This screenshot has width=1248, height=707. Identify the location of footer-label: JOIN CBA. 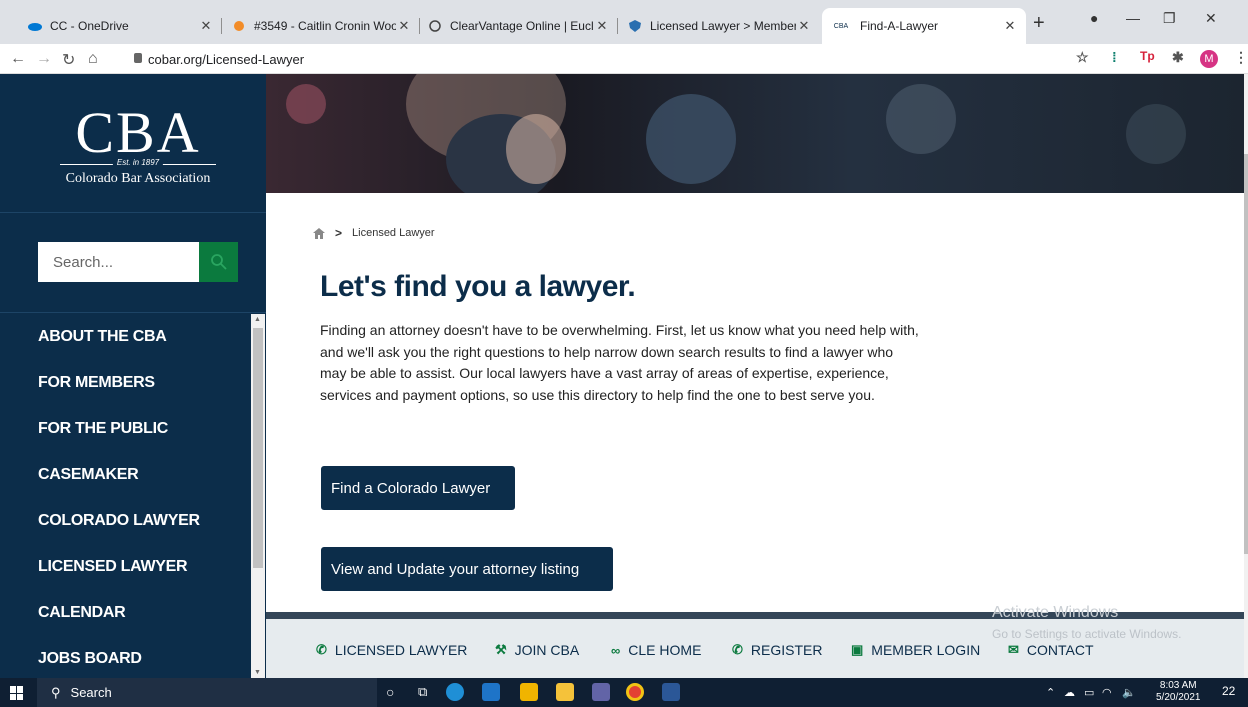
(547, 650).